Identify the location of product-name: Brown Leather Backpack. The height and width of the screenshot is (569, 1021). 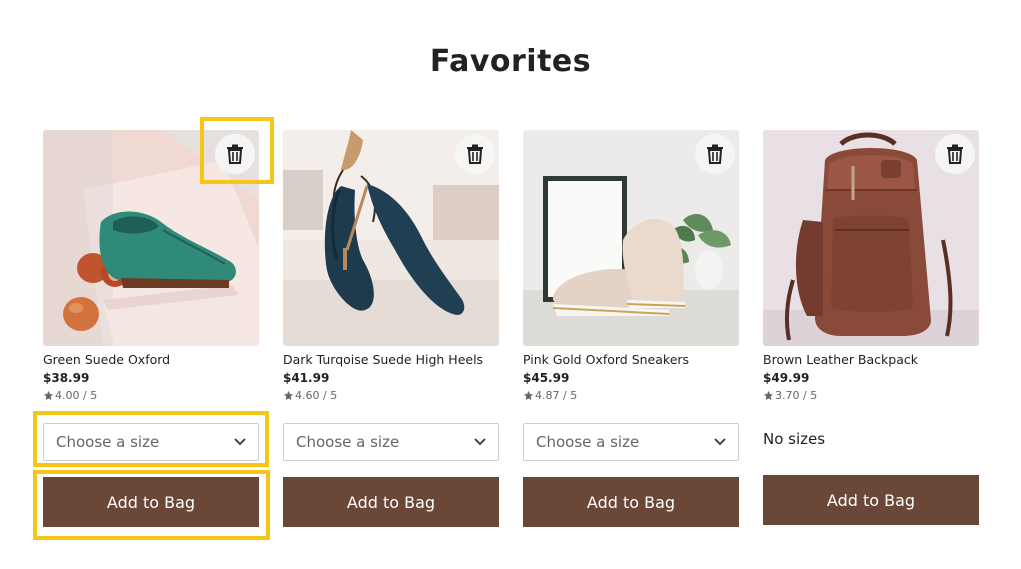
(871, 359).